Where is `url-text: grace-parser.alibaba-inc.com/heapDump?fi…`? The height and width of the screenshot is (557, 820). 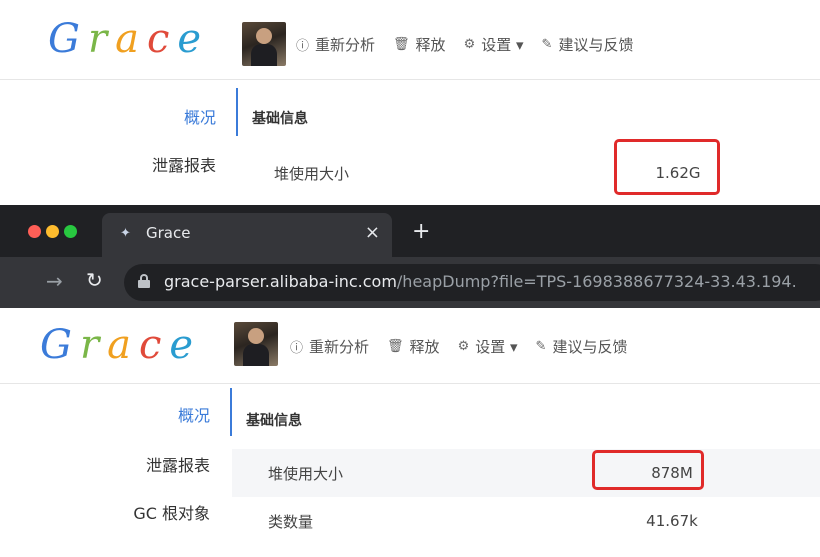
url-text: grace-parser.alibaba-inc.com/heapDump?fi… is located at coordinates (480, 281).